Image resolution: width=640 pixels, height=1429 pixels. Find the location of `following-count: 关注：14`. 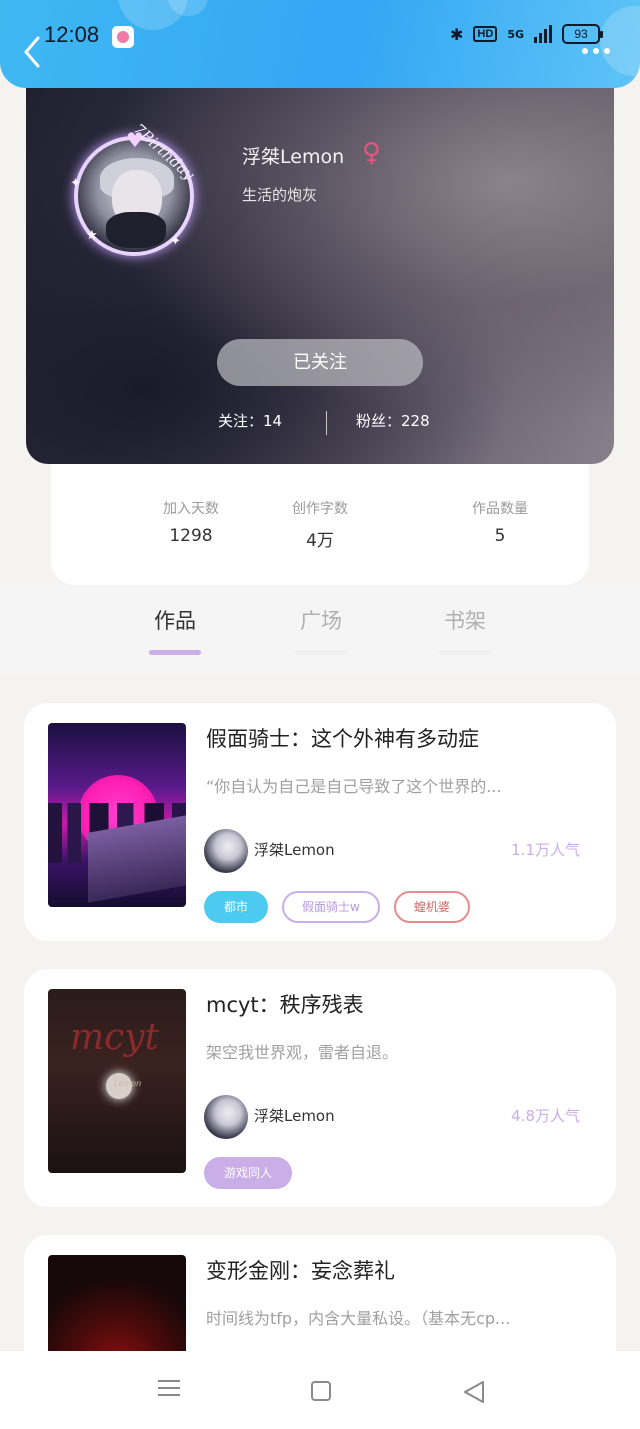

following-count: 关注：14 is located at coordinates (250, 420).